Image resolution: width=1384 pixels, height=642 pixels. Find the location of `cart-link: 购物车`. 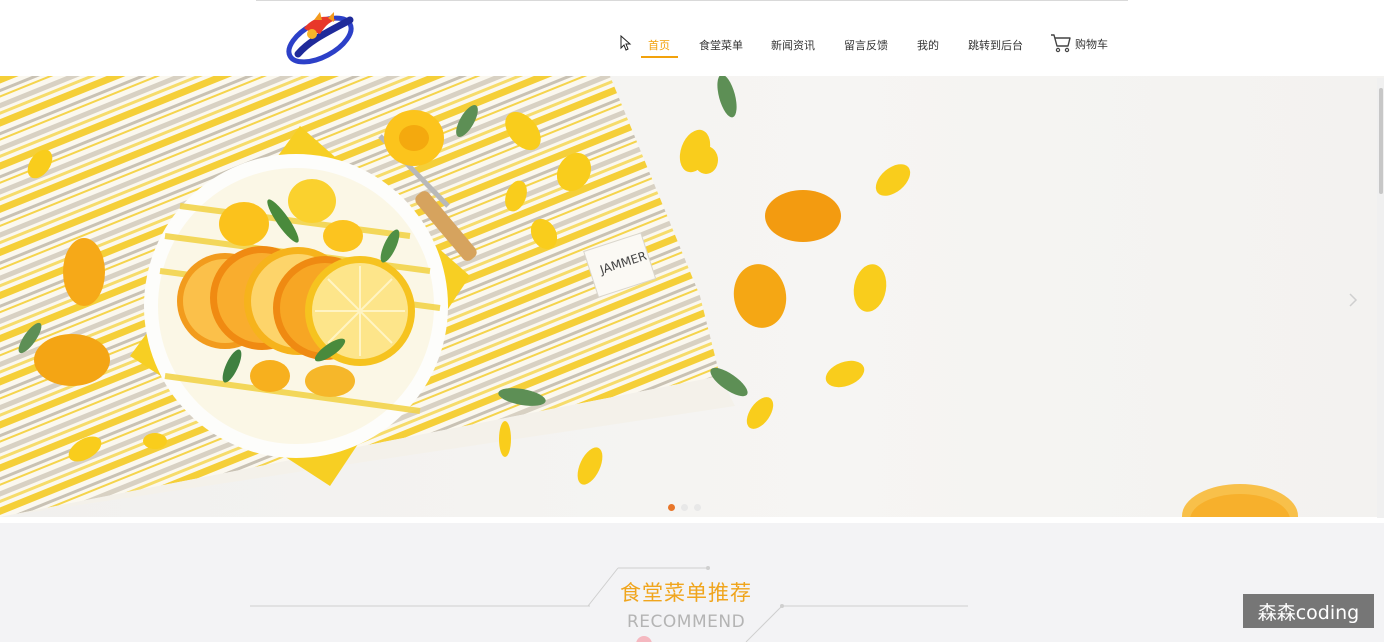

cart-link: 购物车 is located at coordinates (1079, 43).